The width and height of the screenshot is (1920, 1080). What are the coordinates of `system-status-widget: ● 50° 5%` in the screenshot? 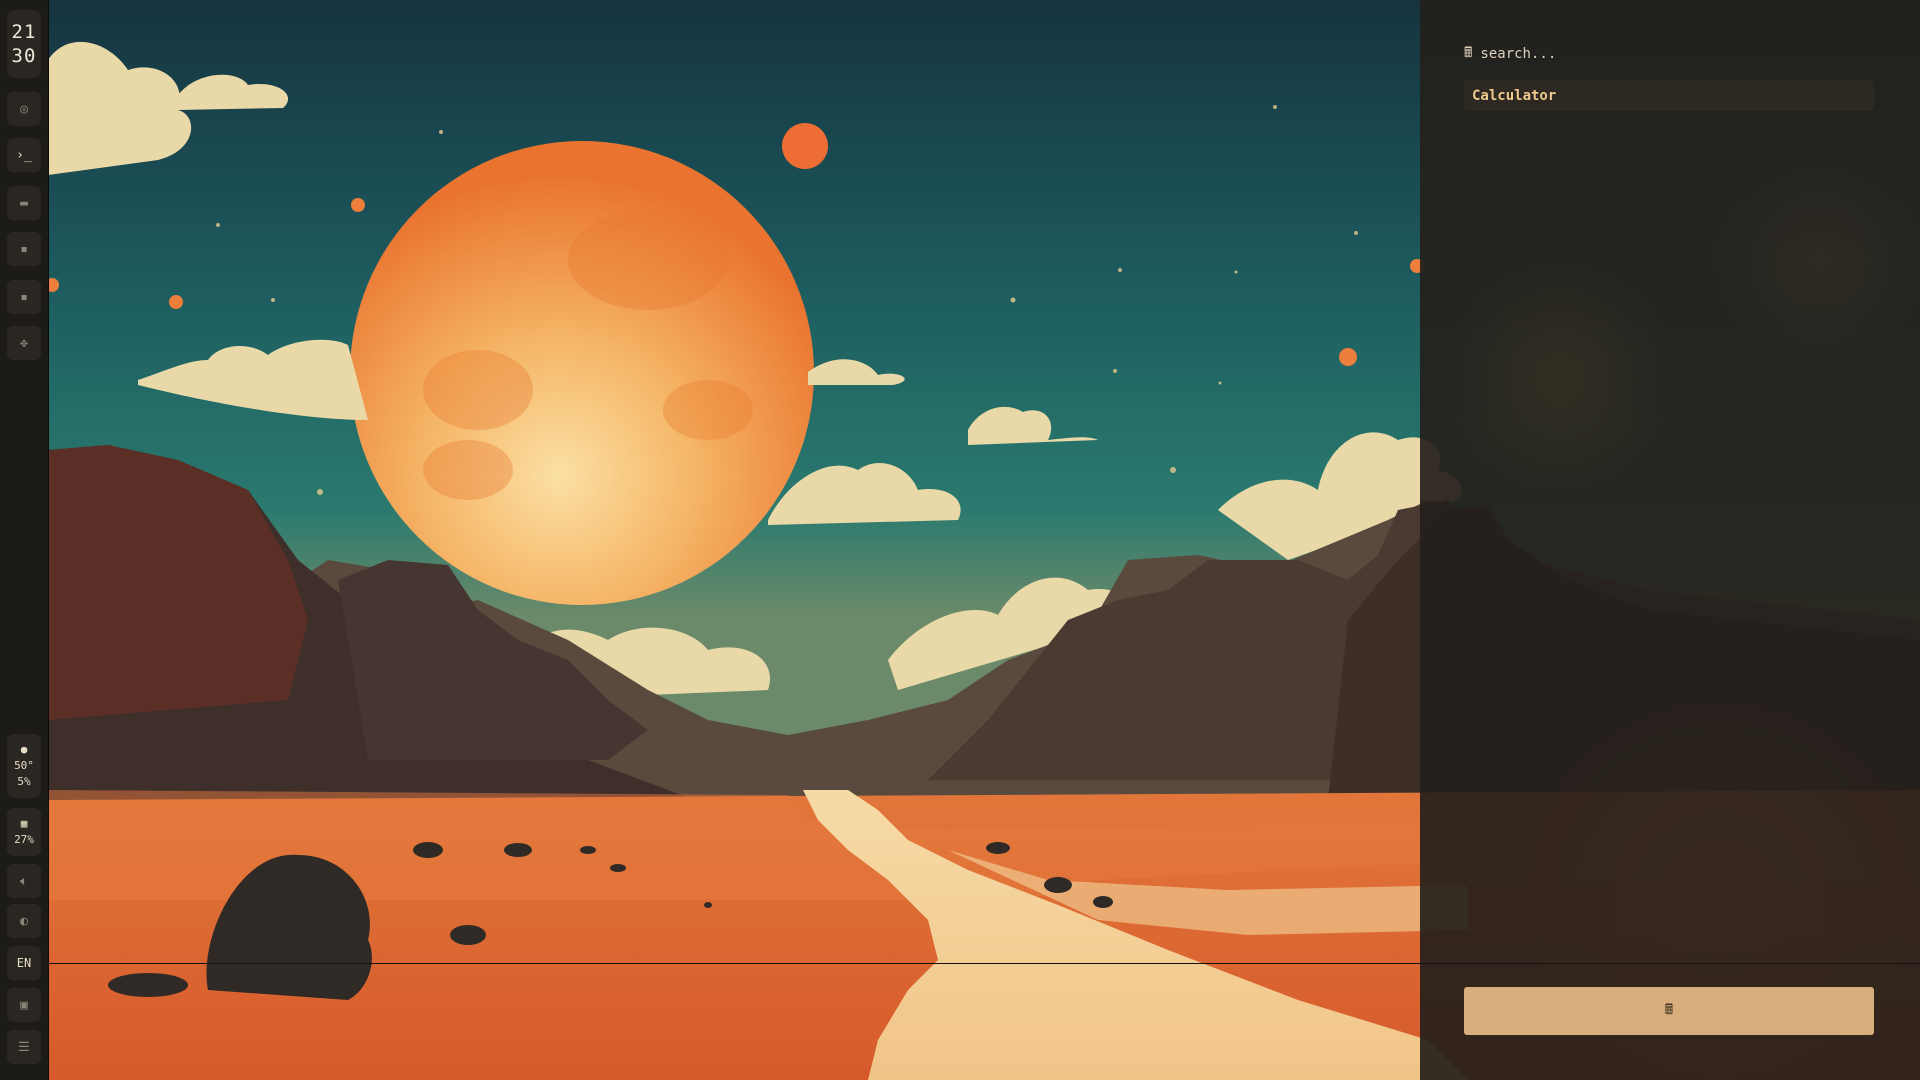 It's located at (24, 766).